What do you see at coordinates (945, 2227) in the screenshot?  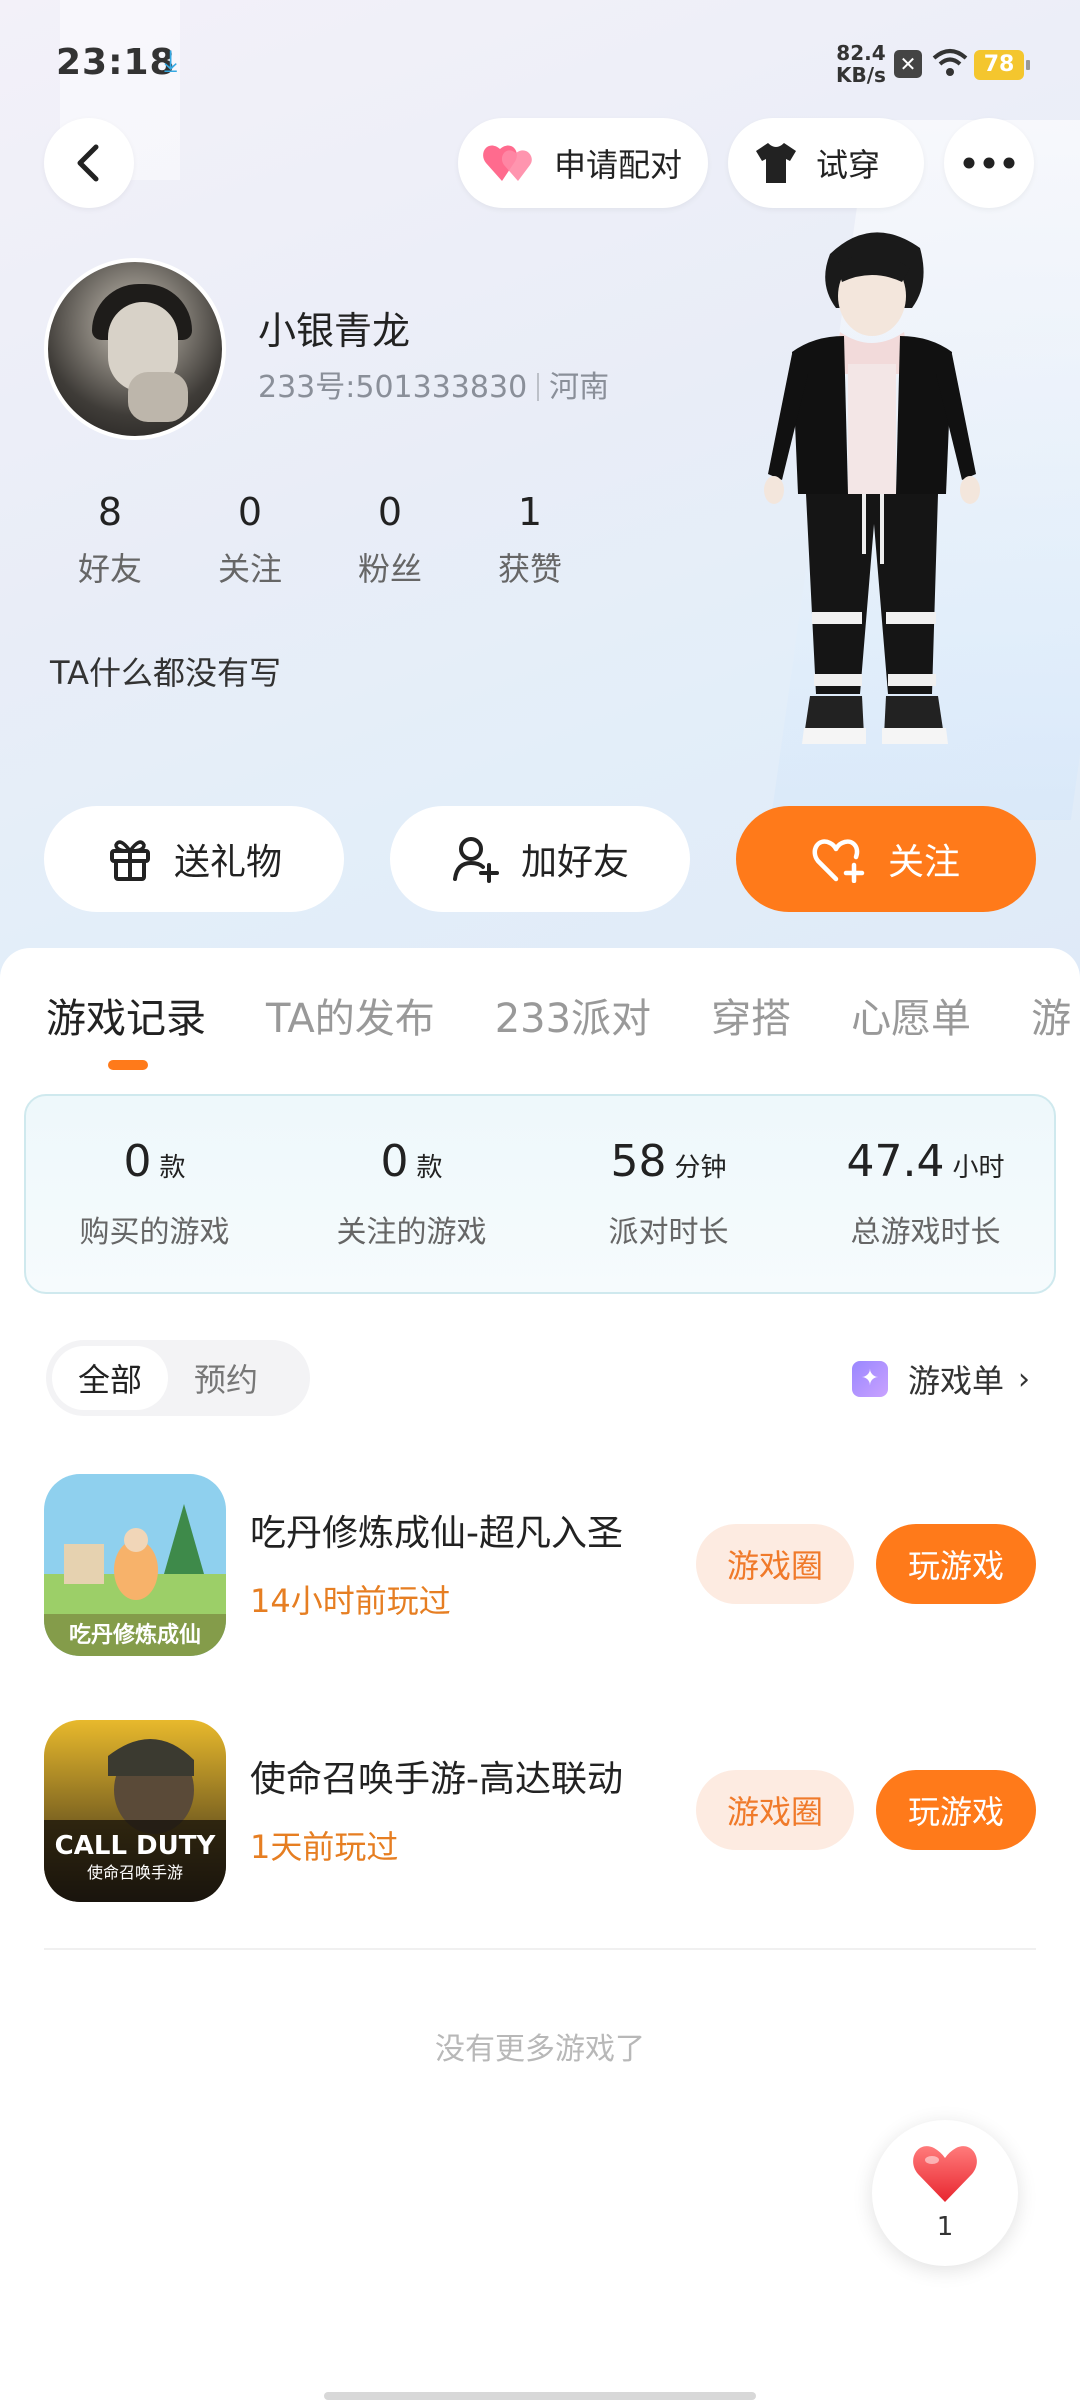 I see `like-count: 1` at bounding box center [945, 2227].